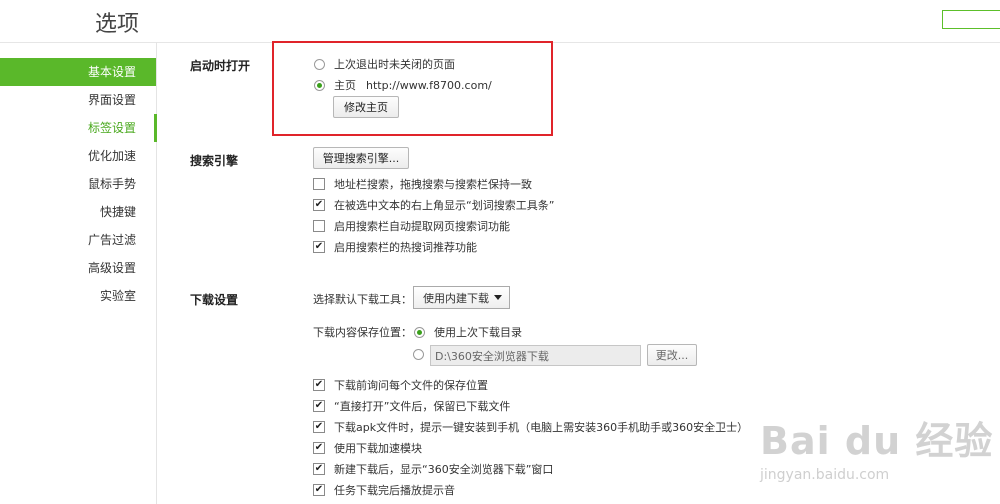 This screenshot has height=504, width=1000. I want to click on download-section-label: 下载设置, so click(214, 300).